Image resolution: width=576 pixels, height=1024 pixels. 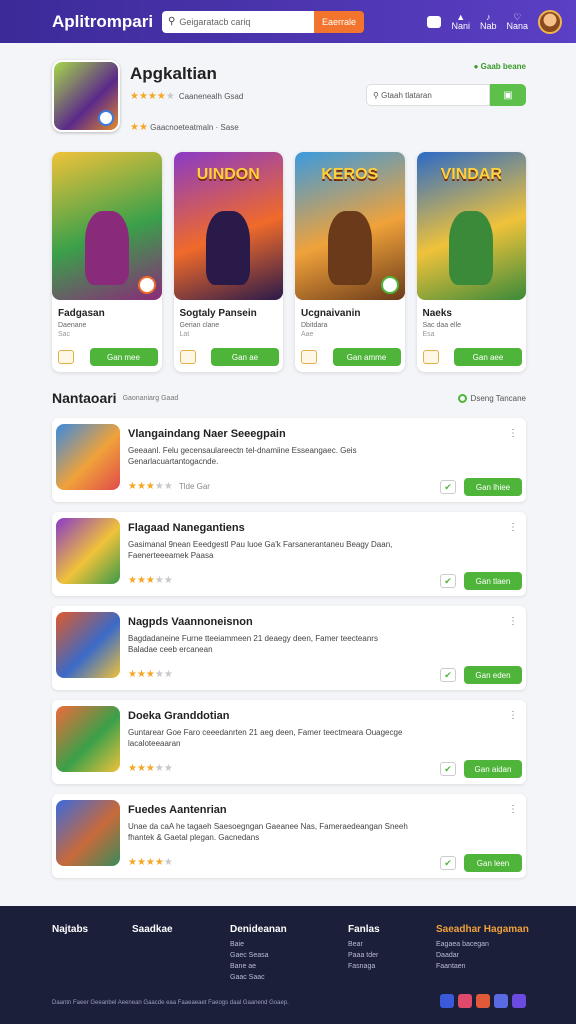 What do you see at coordinates (366, 357) in the screenshot?
I see `get-button: Gan amme` at bounding box center [366, 357].